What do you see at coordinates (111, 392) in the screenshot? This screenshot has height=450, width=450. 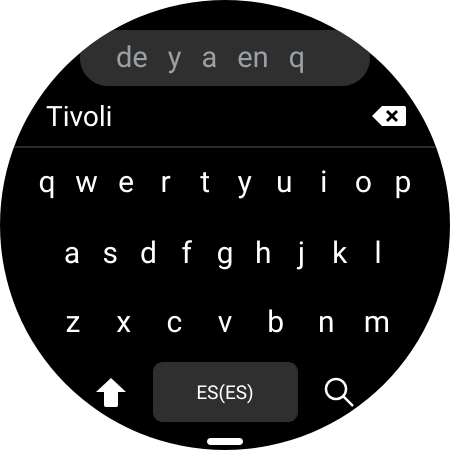 I see `shift-icon` at bounding box center [111, 392].